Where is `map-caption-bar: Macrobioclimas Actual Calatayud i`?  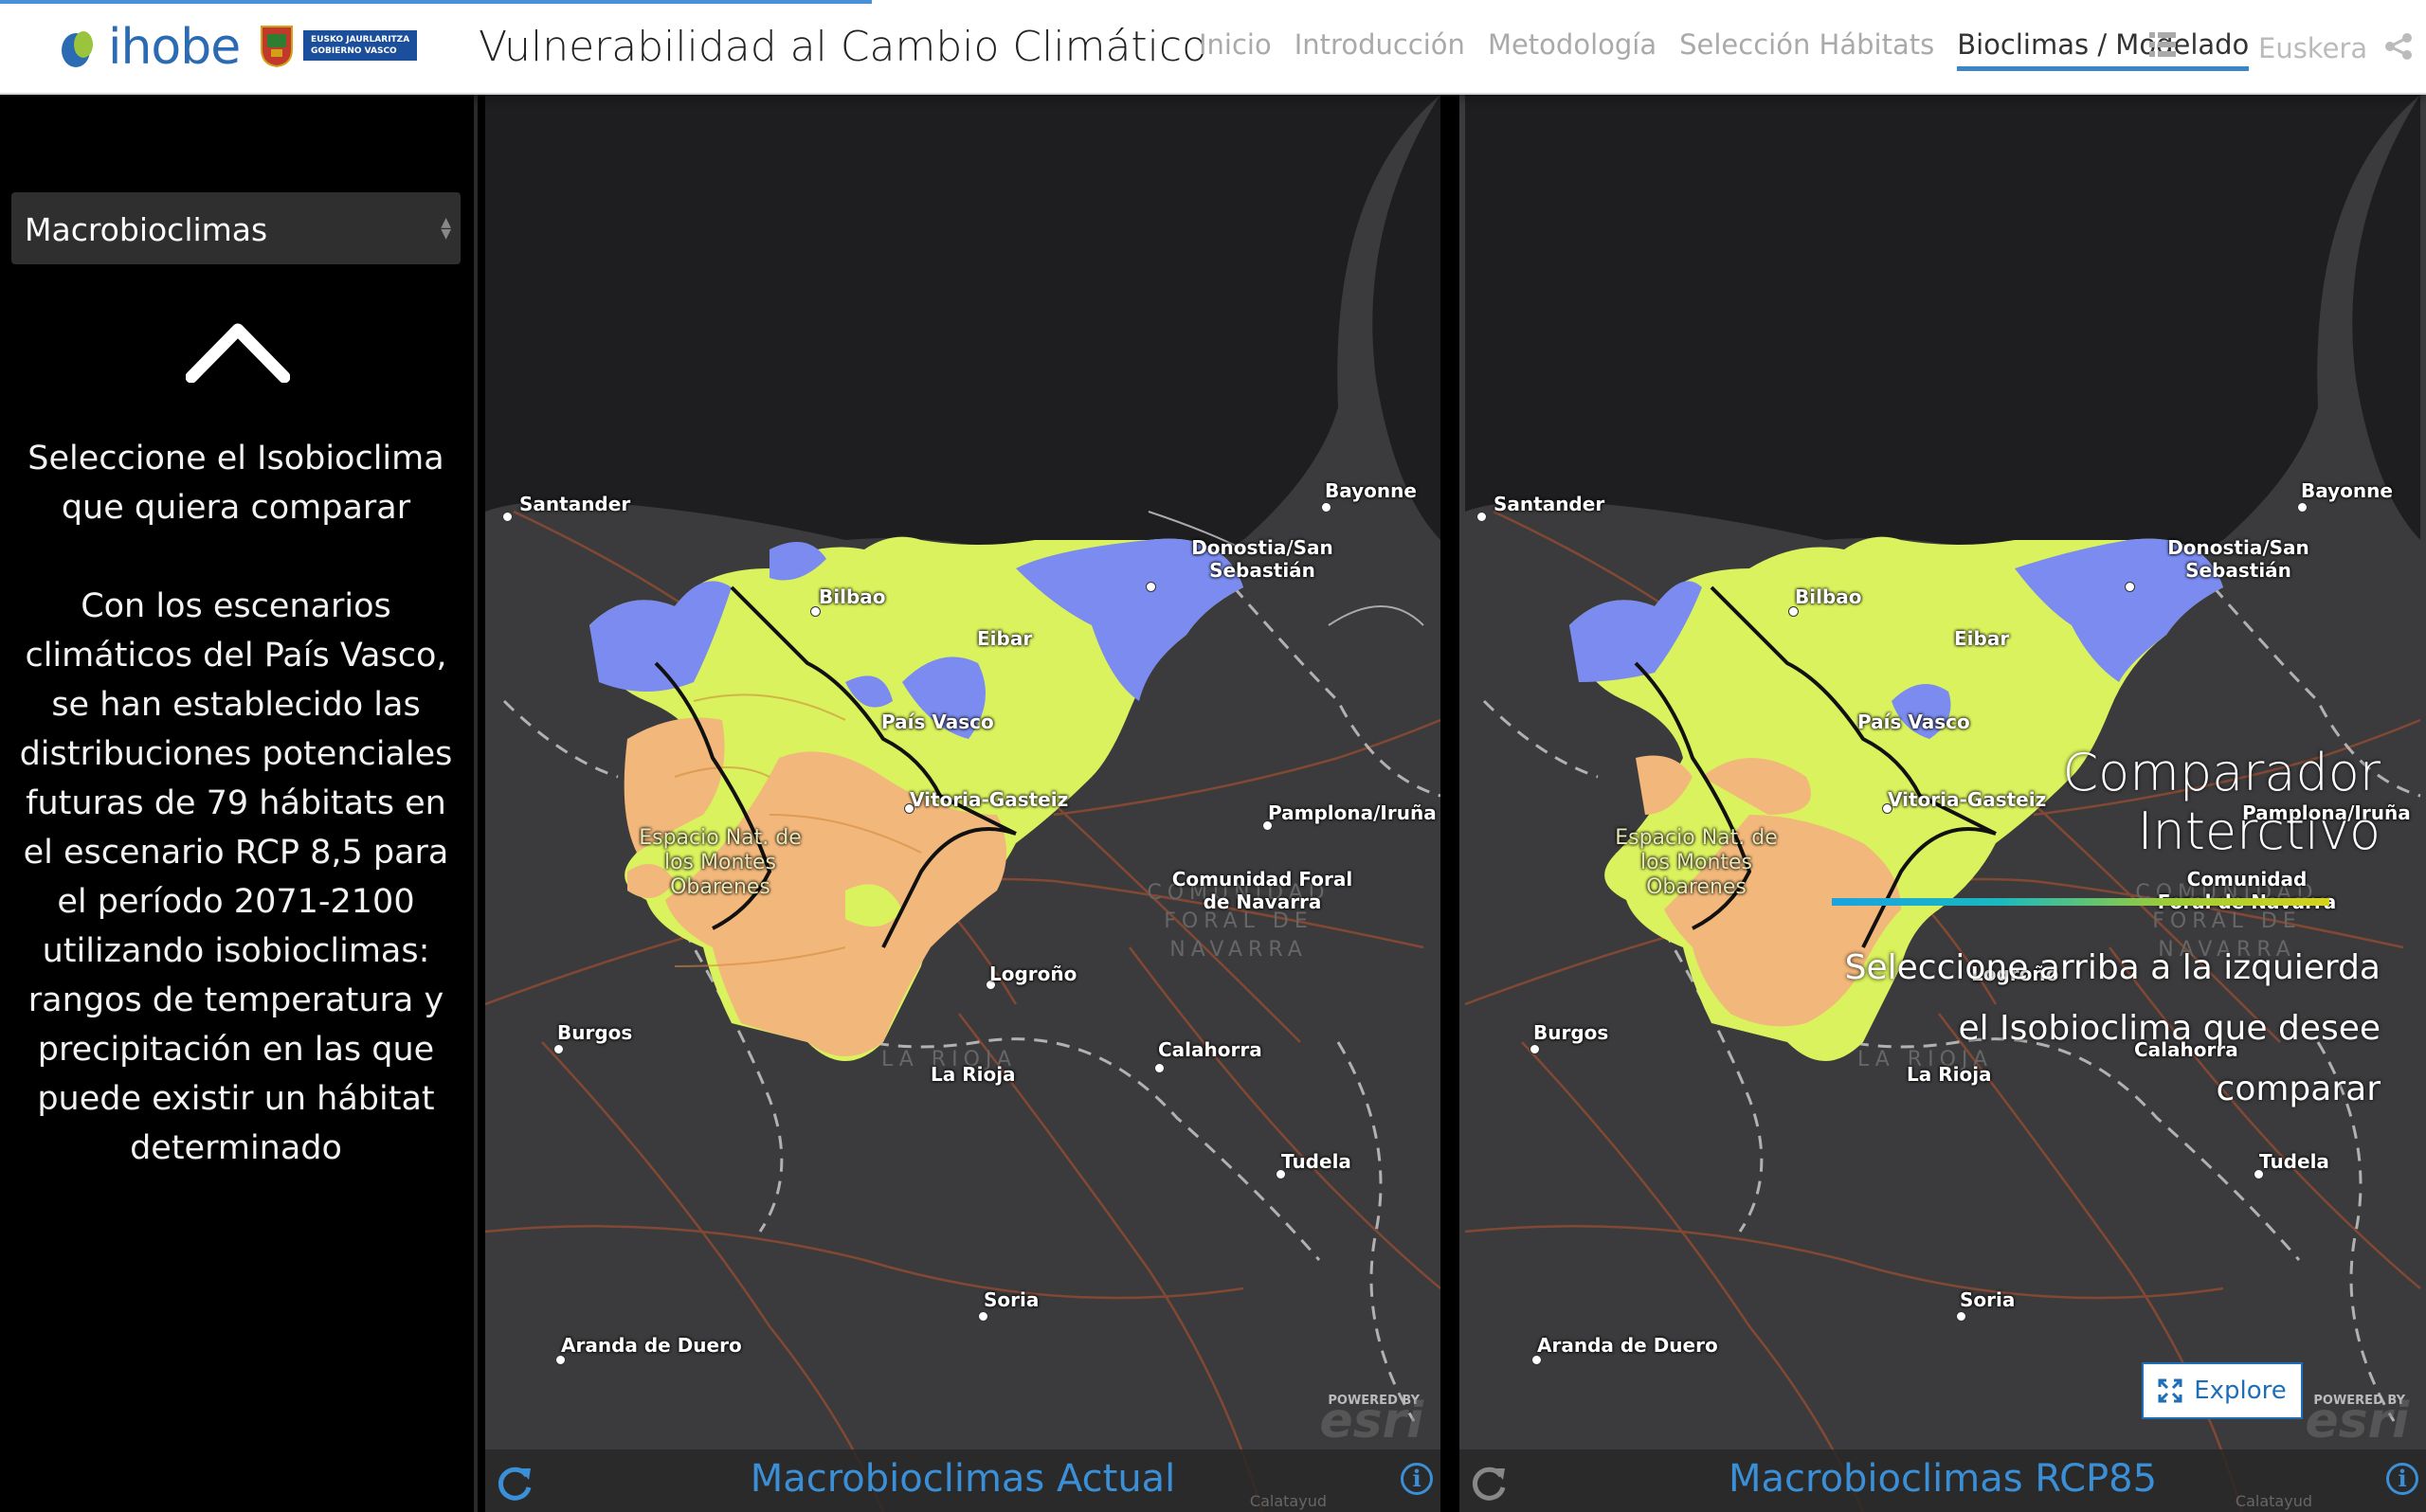 map-caption-bar: Macrobioclimas Actual Calatayud i is located at coordinates (962, 1480).